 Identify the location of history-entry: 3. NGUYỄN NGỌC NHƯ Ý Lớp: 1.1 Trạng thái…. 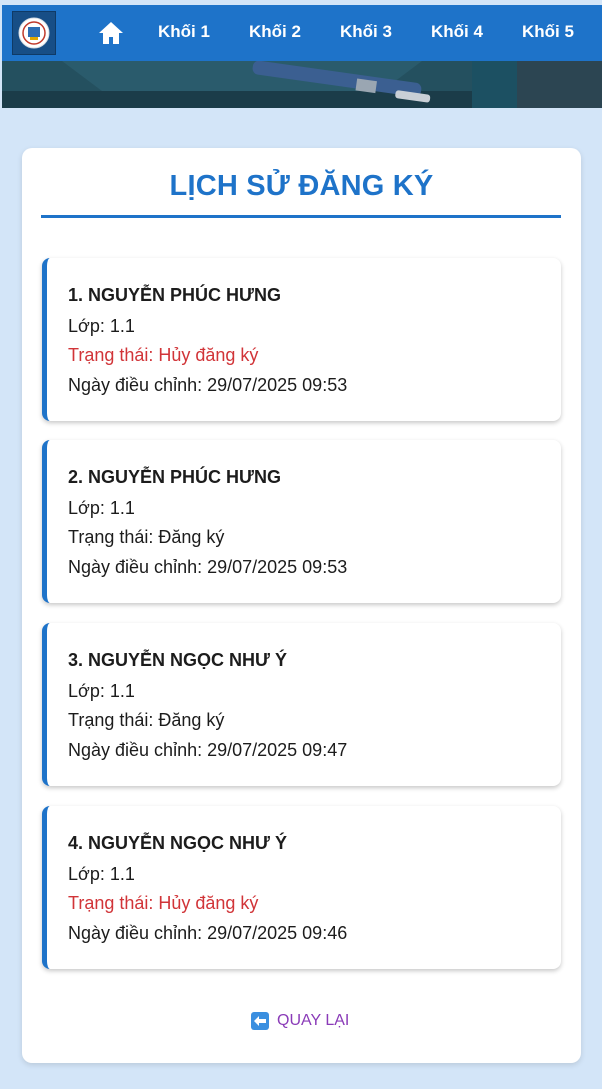
(301, 704).